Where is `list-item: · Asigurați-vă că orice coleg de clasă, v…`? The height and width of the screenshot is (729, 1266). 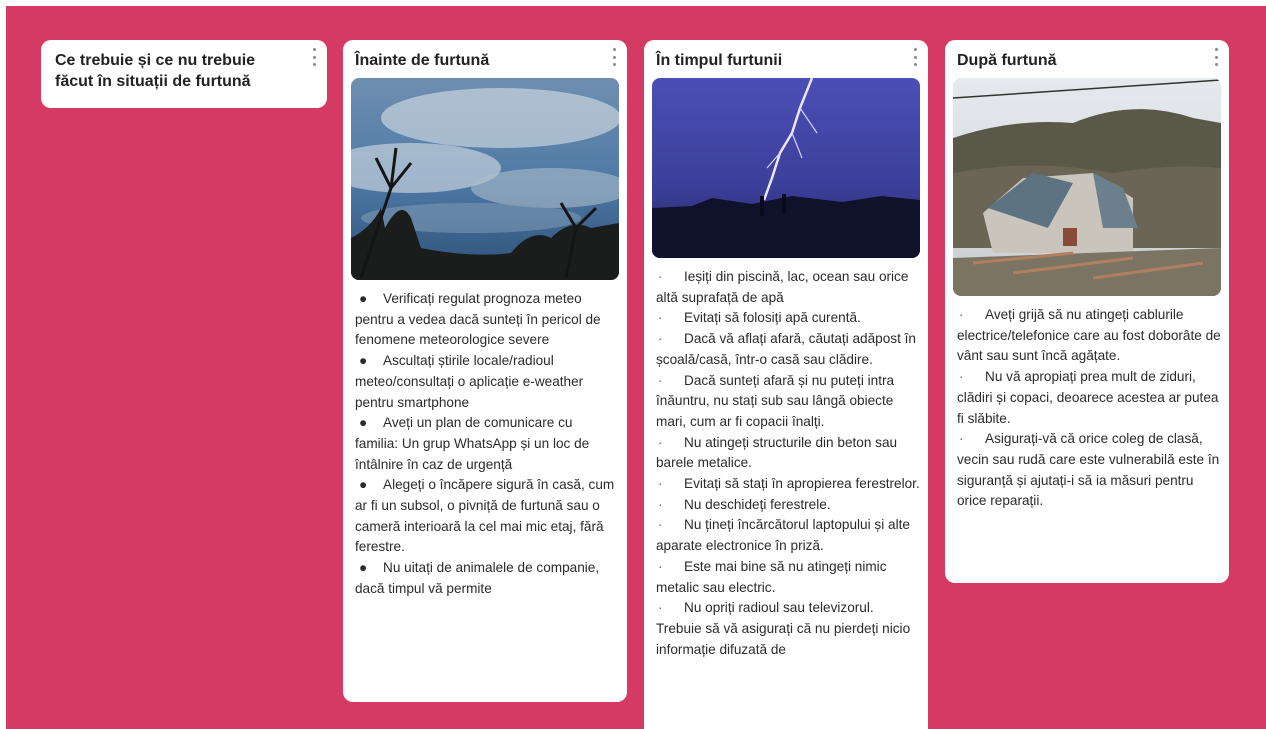 list-item: · Asigurați-vă că orice coleg de clasă, v… is located at coordinates (1088, 470).